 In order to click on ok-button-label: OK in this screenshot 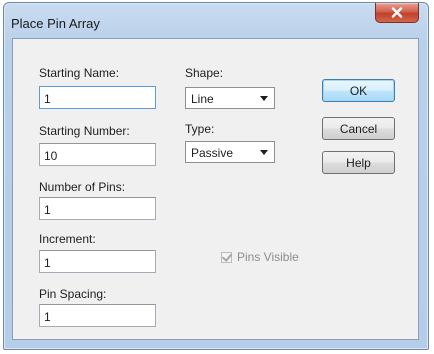, I will do `click(358, 90)`.